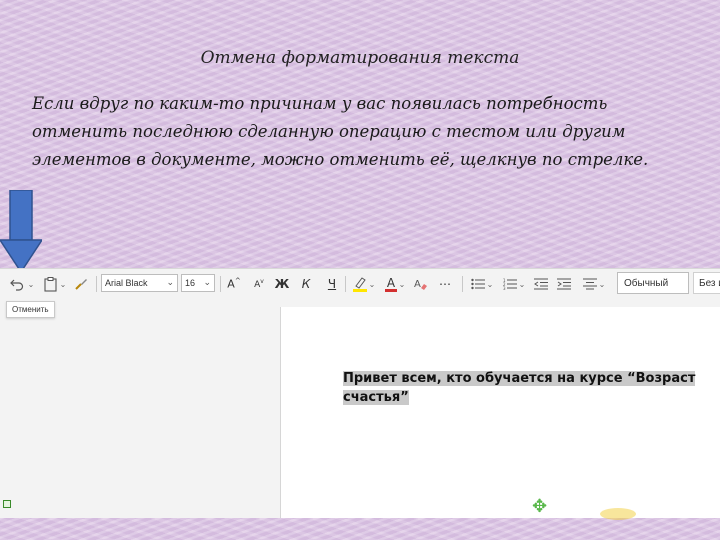 This screenshot has width=720, height=540. I want to click on ellipsis-icon: ⋯, so click(445, 284).